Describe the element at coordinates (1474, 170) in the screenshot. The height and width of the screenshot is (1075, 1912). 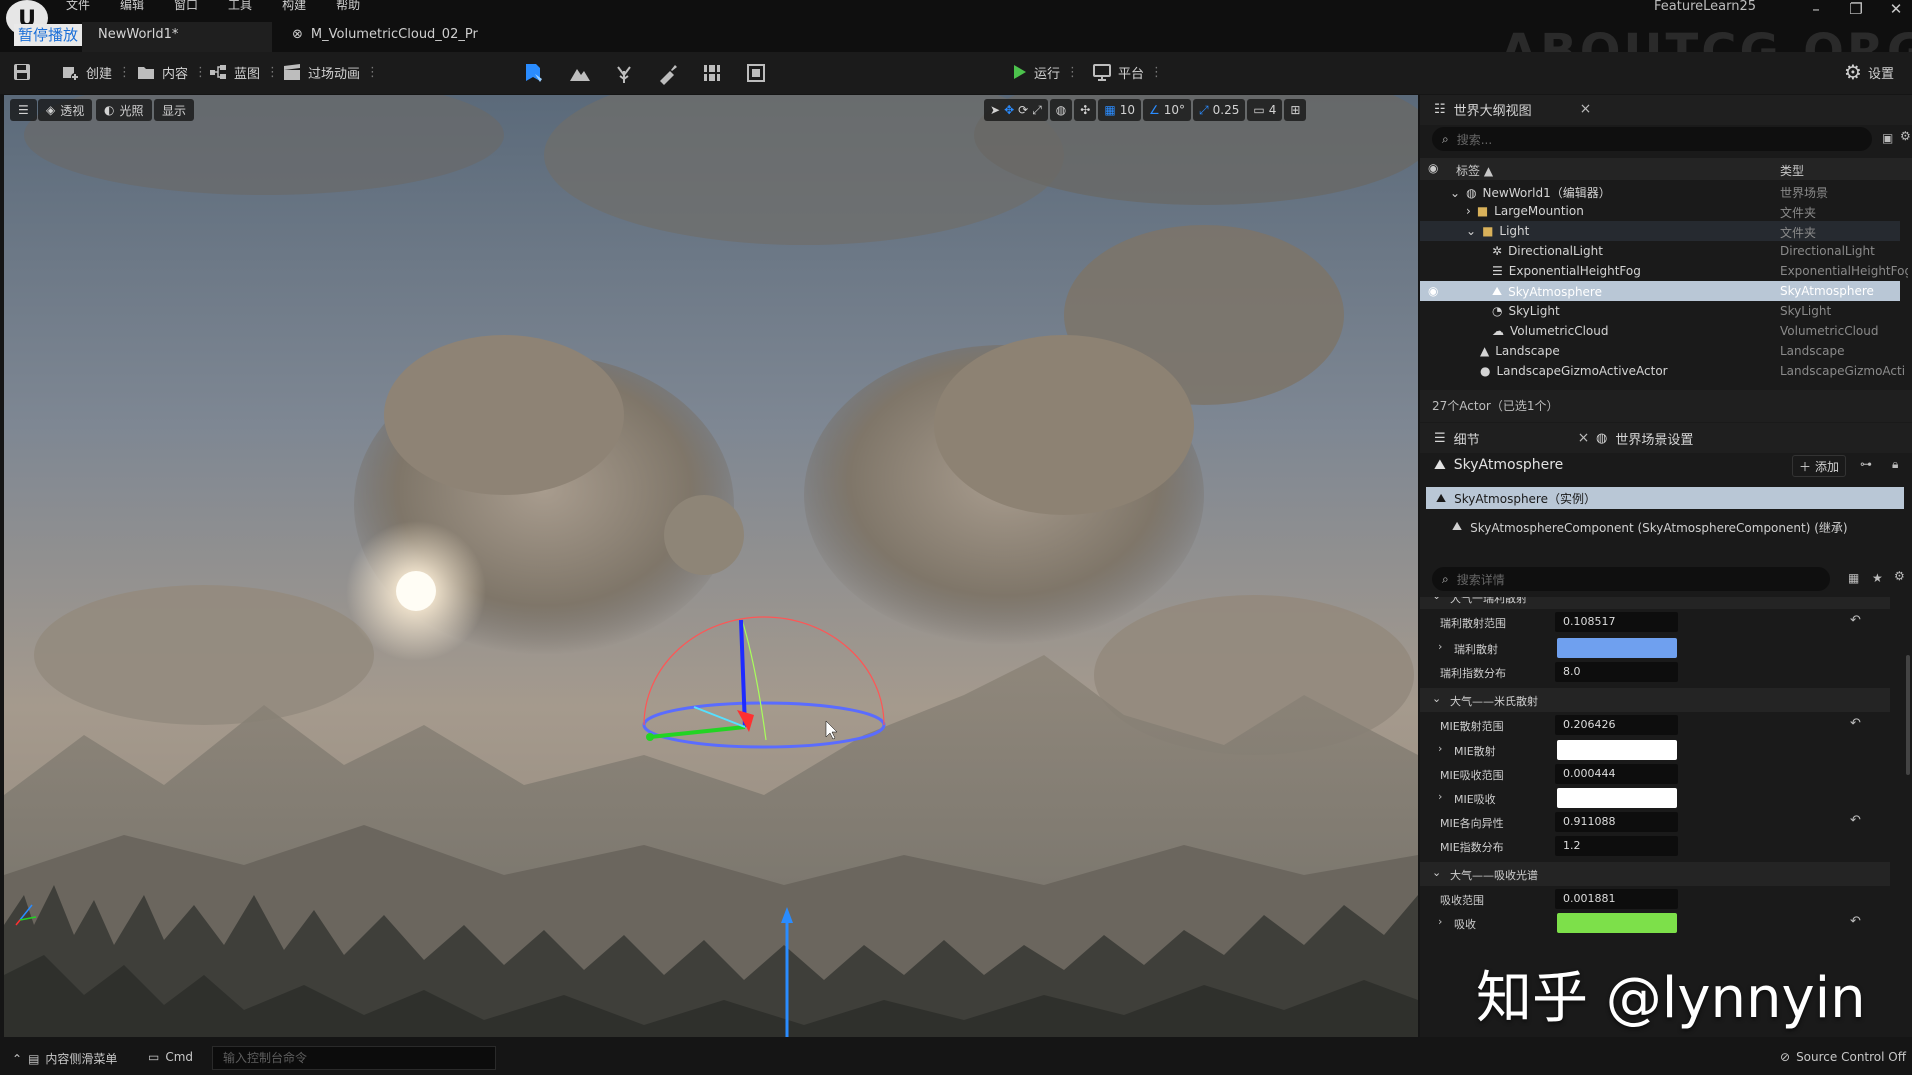
I see `column-label: 标签 ▲` at that location.